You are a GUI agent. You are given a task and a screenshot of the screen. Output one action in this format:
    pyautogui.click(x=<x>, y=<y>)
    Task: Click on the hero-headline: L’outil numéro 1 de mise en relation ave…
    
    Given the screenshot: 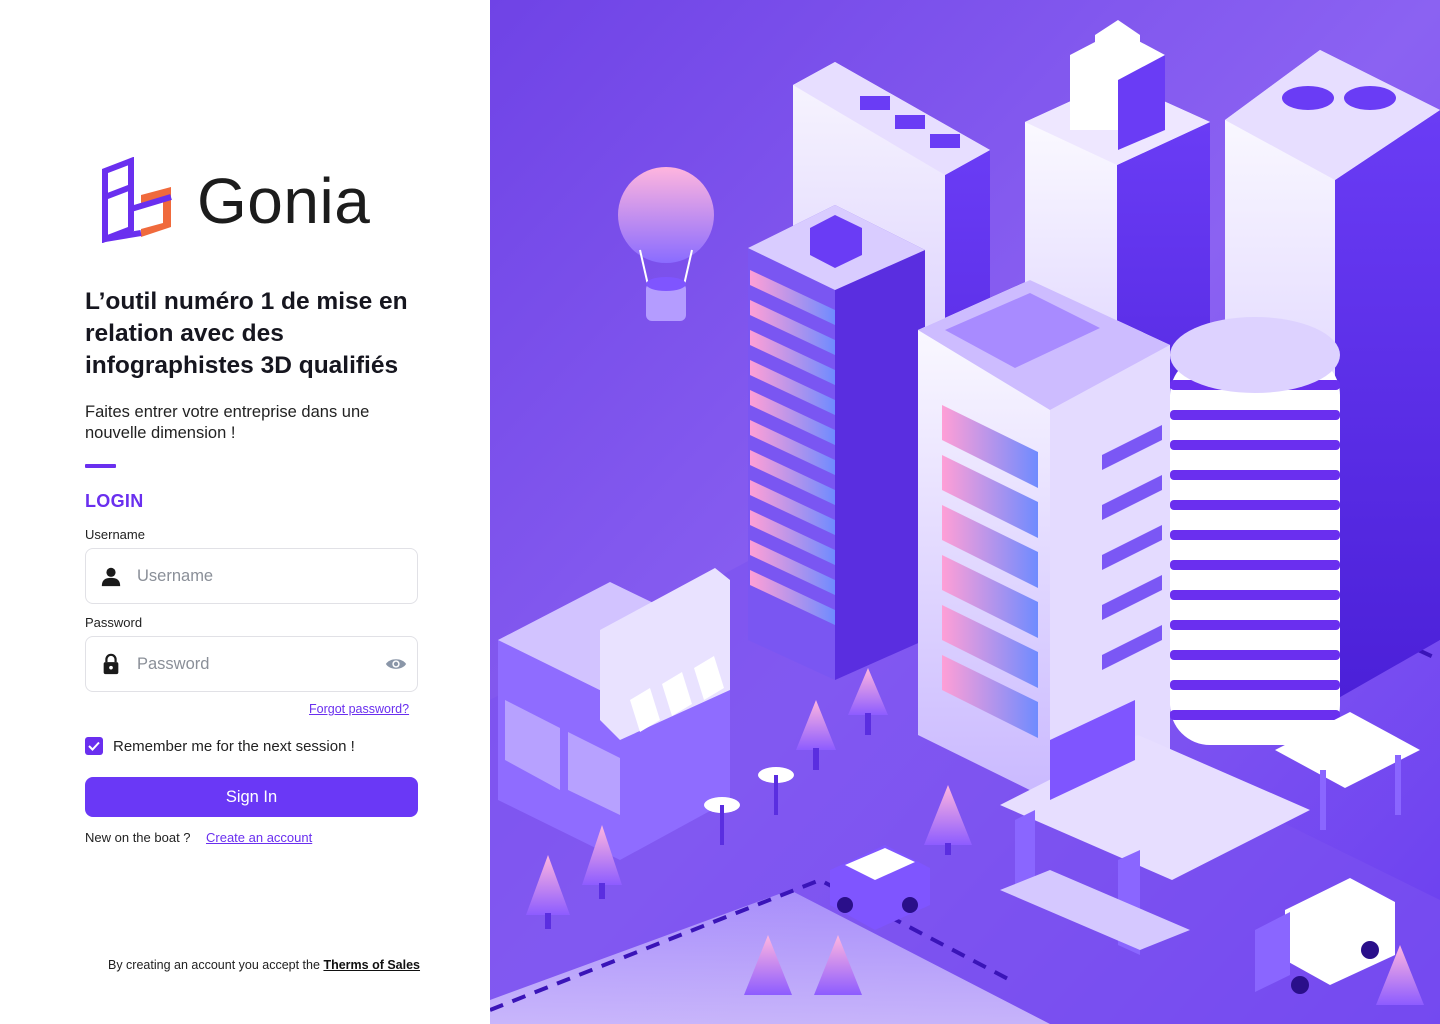 What is the action you would take?
    pyautogui.click(x=246, y=333)
    